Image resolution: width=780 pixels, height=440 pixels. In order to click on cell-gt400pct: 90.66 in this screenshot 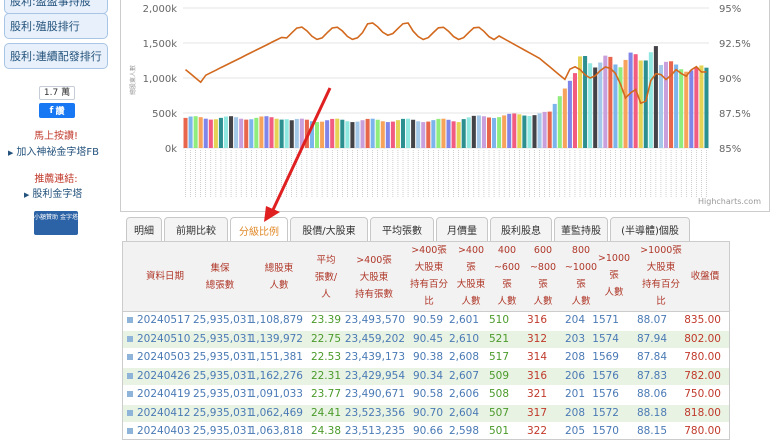, I will do `click(427, 431)`.